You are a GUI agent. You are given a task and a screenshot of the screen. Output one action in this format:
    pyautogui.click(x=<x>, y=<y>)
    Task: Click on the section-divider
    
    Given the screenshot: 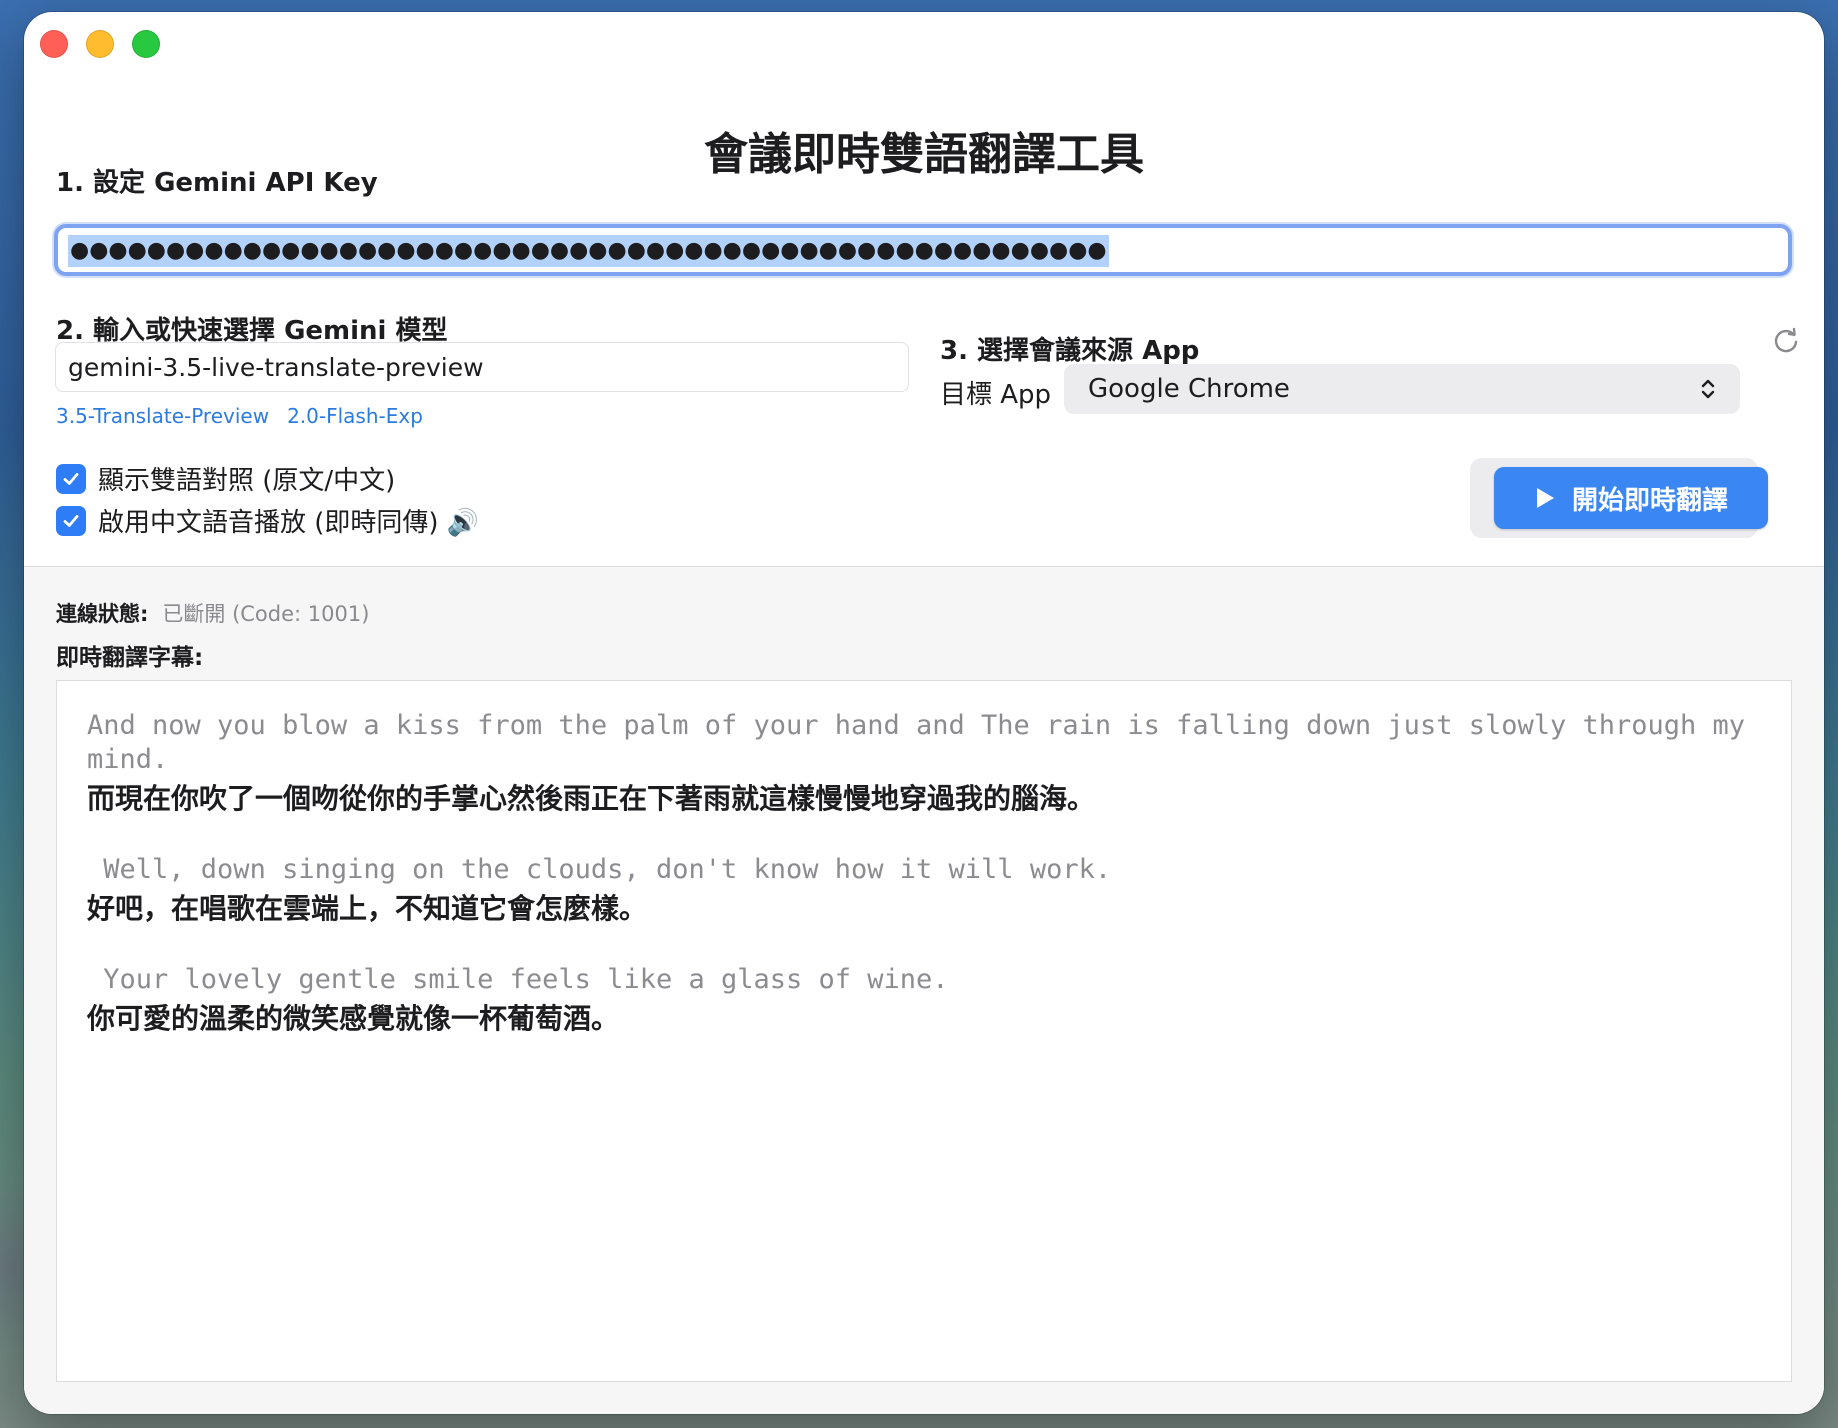 What is the action you would take?
    pyautogui.click(x=924, y=566)
    